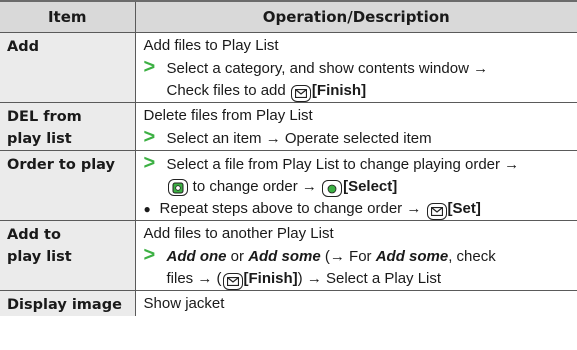 The image size is (577, 350). What do you see at coordinates (228, 115) in the screenshot?
I see `desc-line: Delete files from Play List` at bounding box center [228, 115].